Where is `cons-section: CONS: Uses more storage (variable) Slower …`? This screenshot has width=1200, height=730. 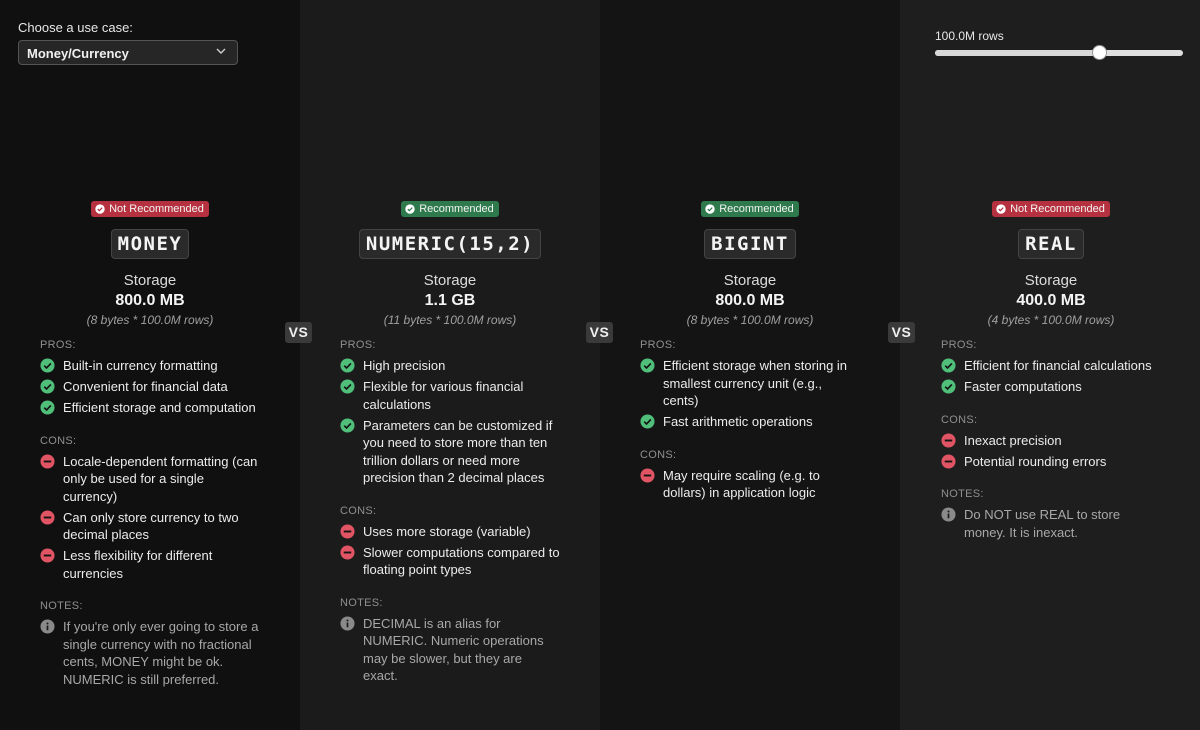
cons-section: CONS: Uses more storage (variable) Slower … is located at coordinates (450, 542).